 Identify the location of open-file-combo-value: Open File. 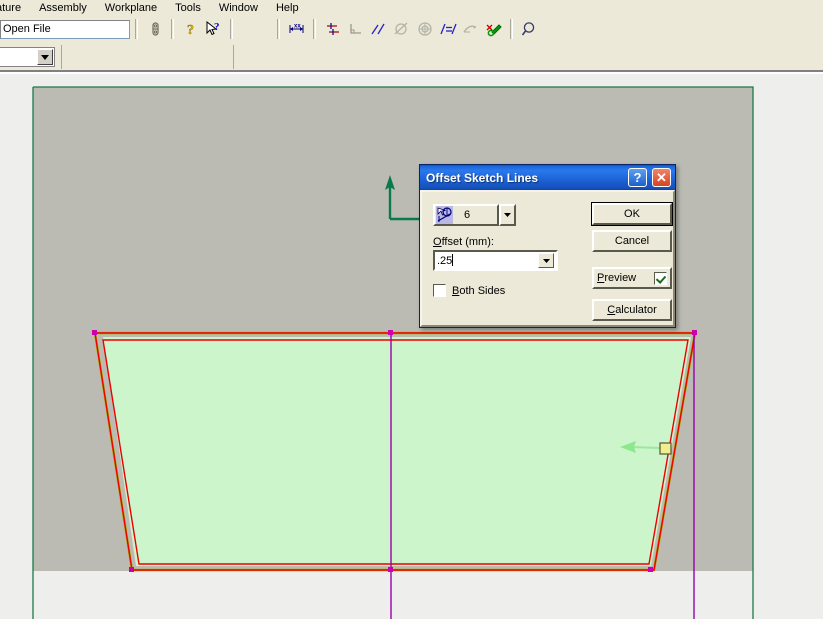
(27, 28).